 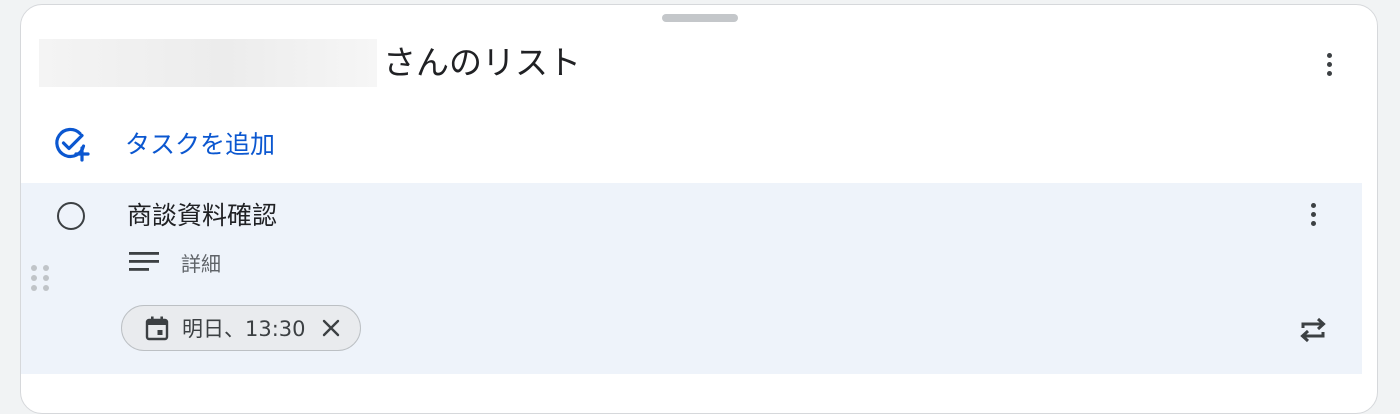 I want to click on add-task-label: タスクを追加, so click(x=200, y=144).